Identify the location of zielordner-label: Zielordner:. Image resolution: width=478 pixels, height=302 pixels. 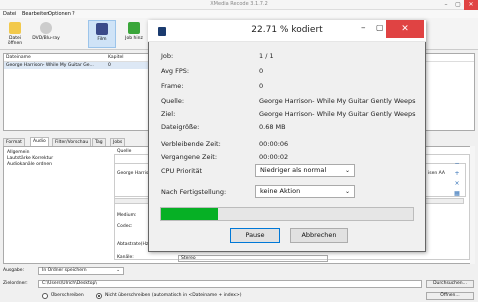
(15, 283).